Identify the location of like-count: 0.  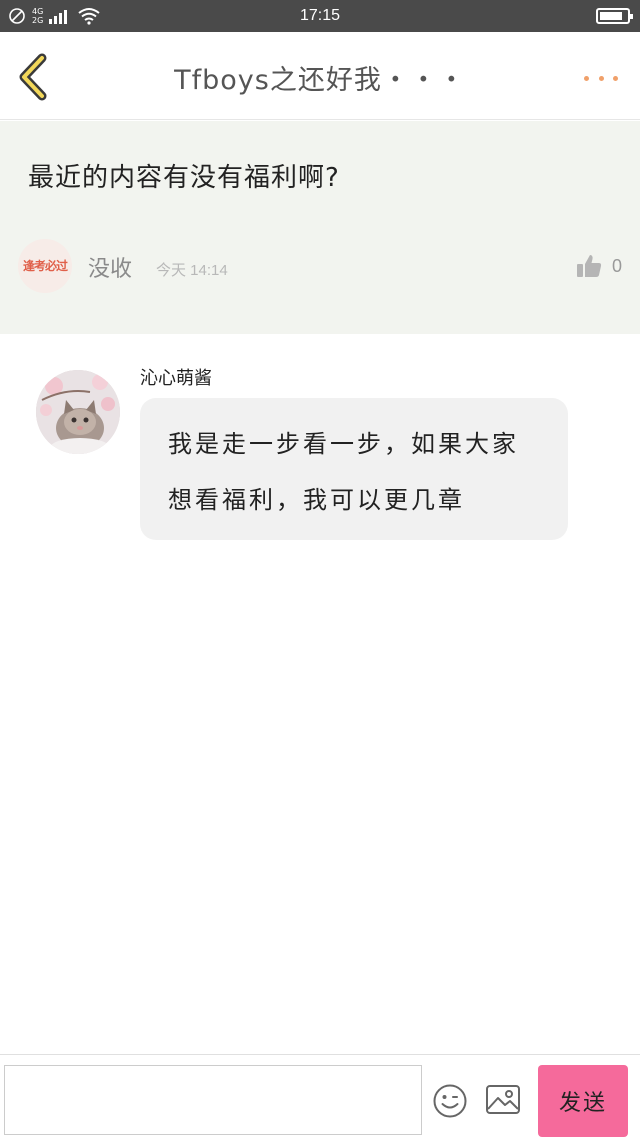
(616, 265).